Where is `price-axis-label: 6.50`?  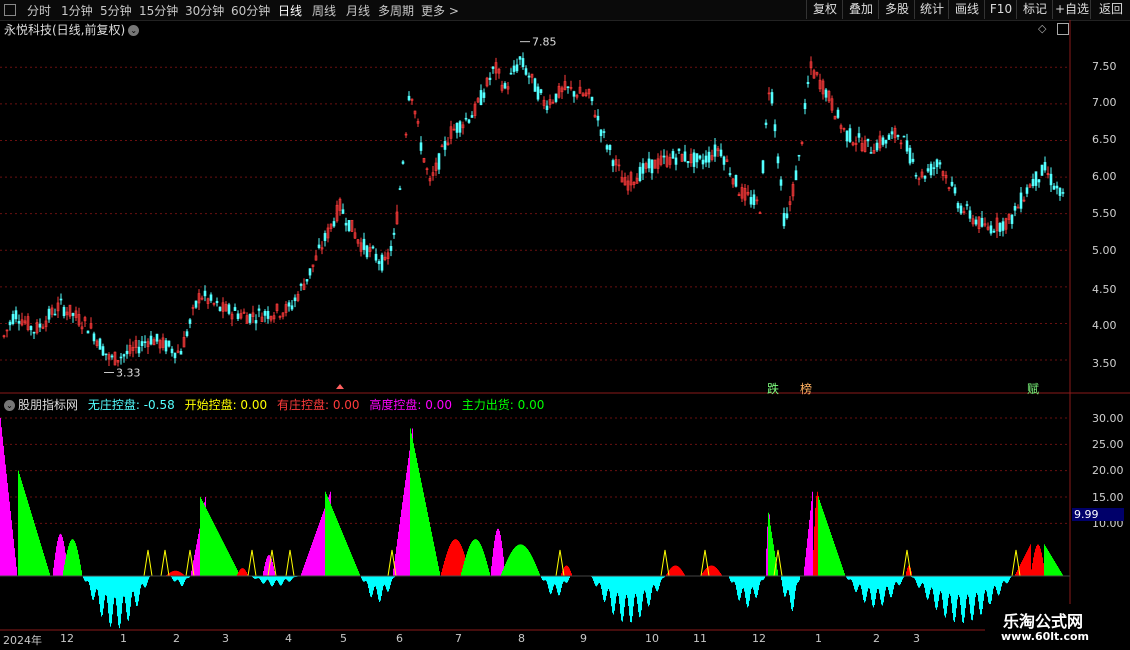
price-axis-label: 6.50 is located at coordinates (1104, 139).